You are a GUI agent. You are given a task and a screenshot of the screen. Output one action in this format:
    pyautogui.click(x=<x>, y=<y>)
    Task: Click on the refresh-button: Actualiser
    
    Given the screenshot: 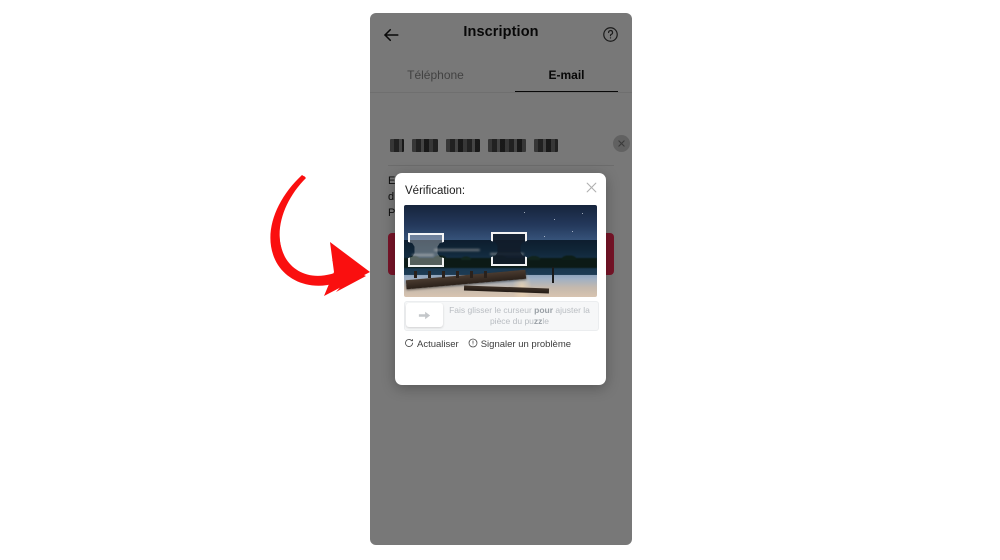 What is the action you would take?
    pyautogui.click(x=431, y=344)
    